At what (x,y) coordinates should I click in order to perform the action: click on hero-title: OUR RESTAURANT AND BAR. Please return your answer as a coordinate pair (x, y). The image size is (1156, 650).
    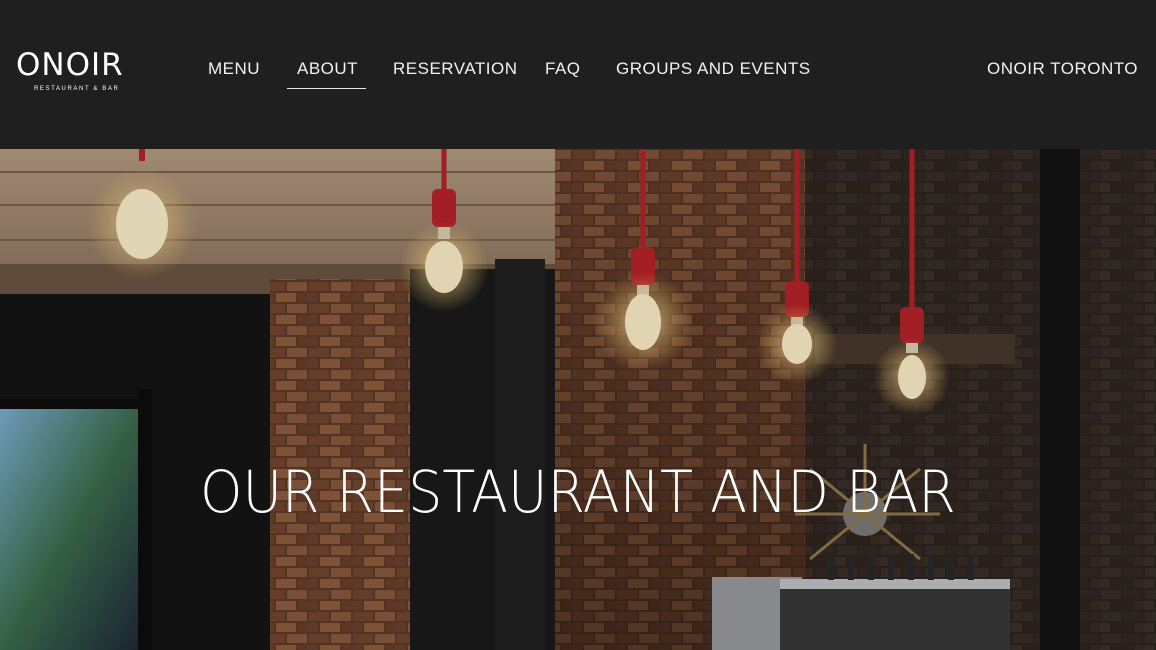
    Looking at the image, I should click on (578, 492).